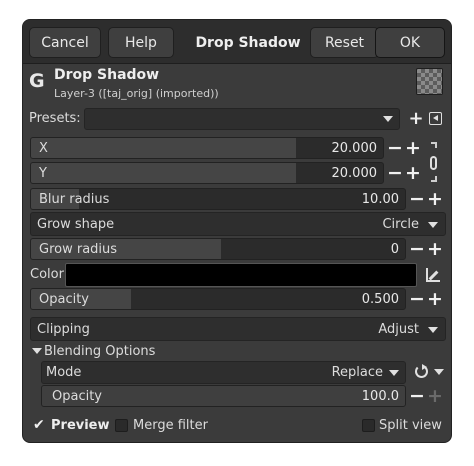  What do you see at coordinates (218, 249) in the screenshot?
I see `grow-radius-spinscale: Grow radius 0` at bounding box center [218, 249].